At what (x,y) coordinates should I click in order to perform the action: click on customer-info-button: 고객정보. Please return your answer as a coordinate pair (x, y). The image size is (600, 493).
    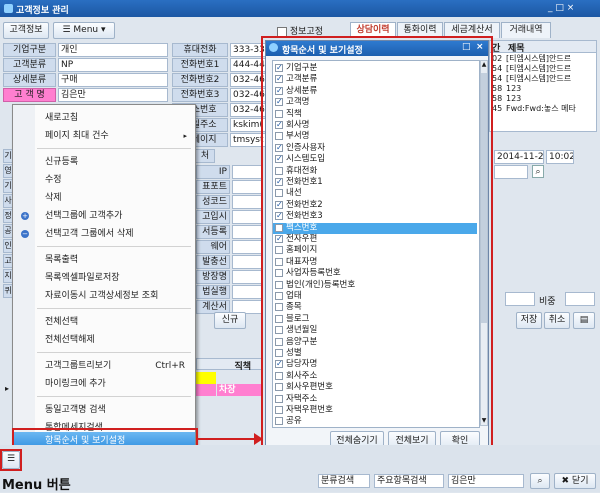
    Looking at the image, I should click on (26, 30).